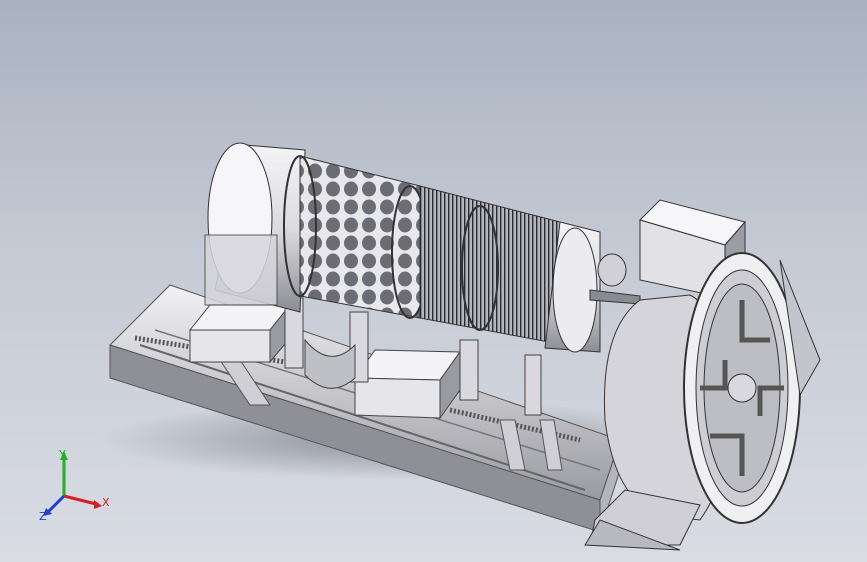 Image resolution: width=867 pixels, height=562 pixels. What do you see at coordinates (43, 516) in the screenshot?
I see `z-axis-label: Z` at bounding box center [43, 516].